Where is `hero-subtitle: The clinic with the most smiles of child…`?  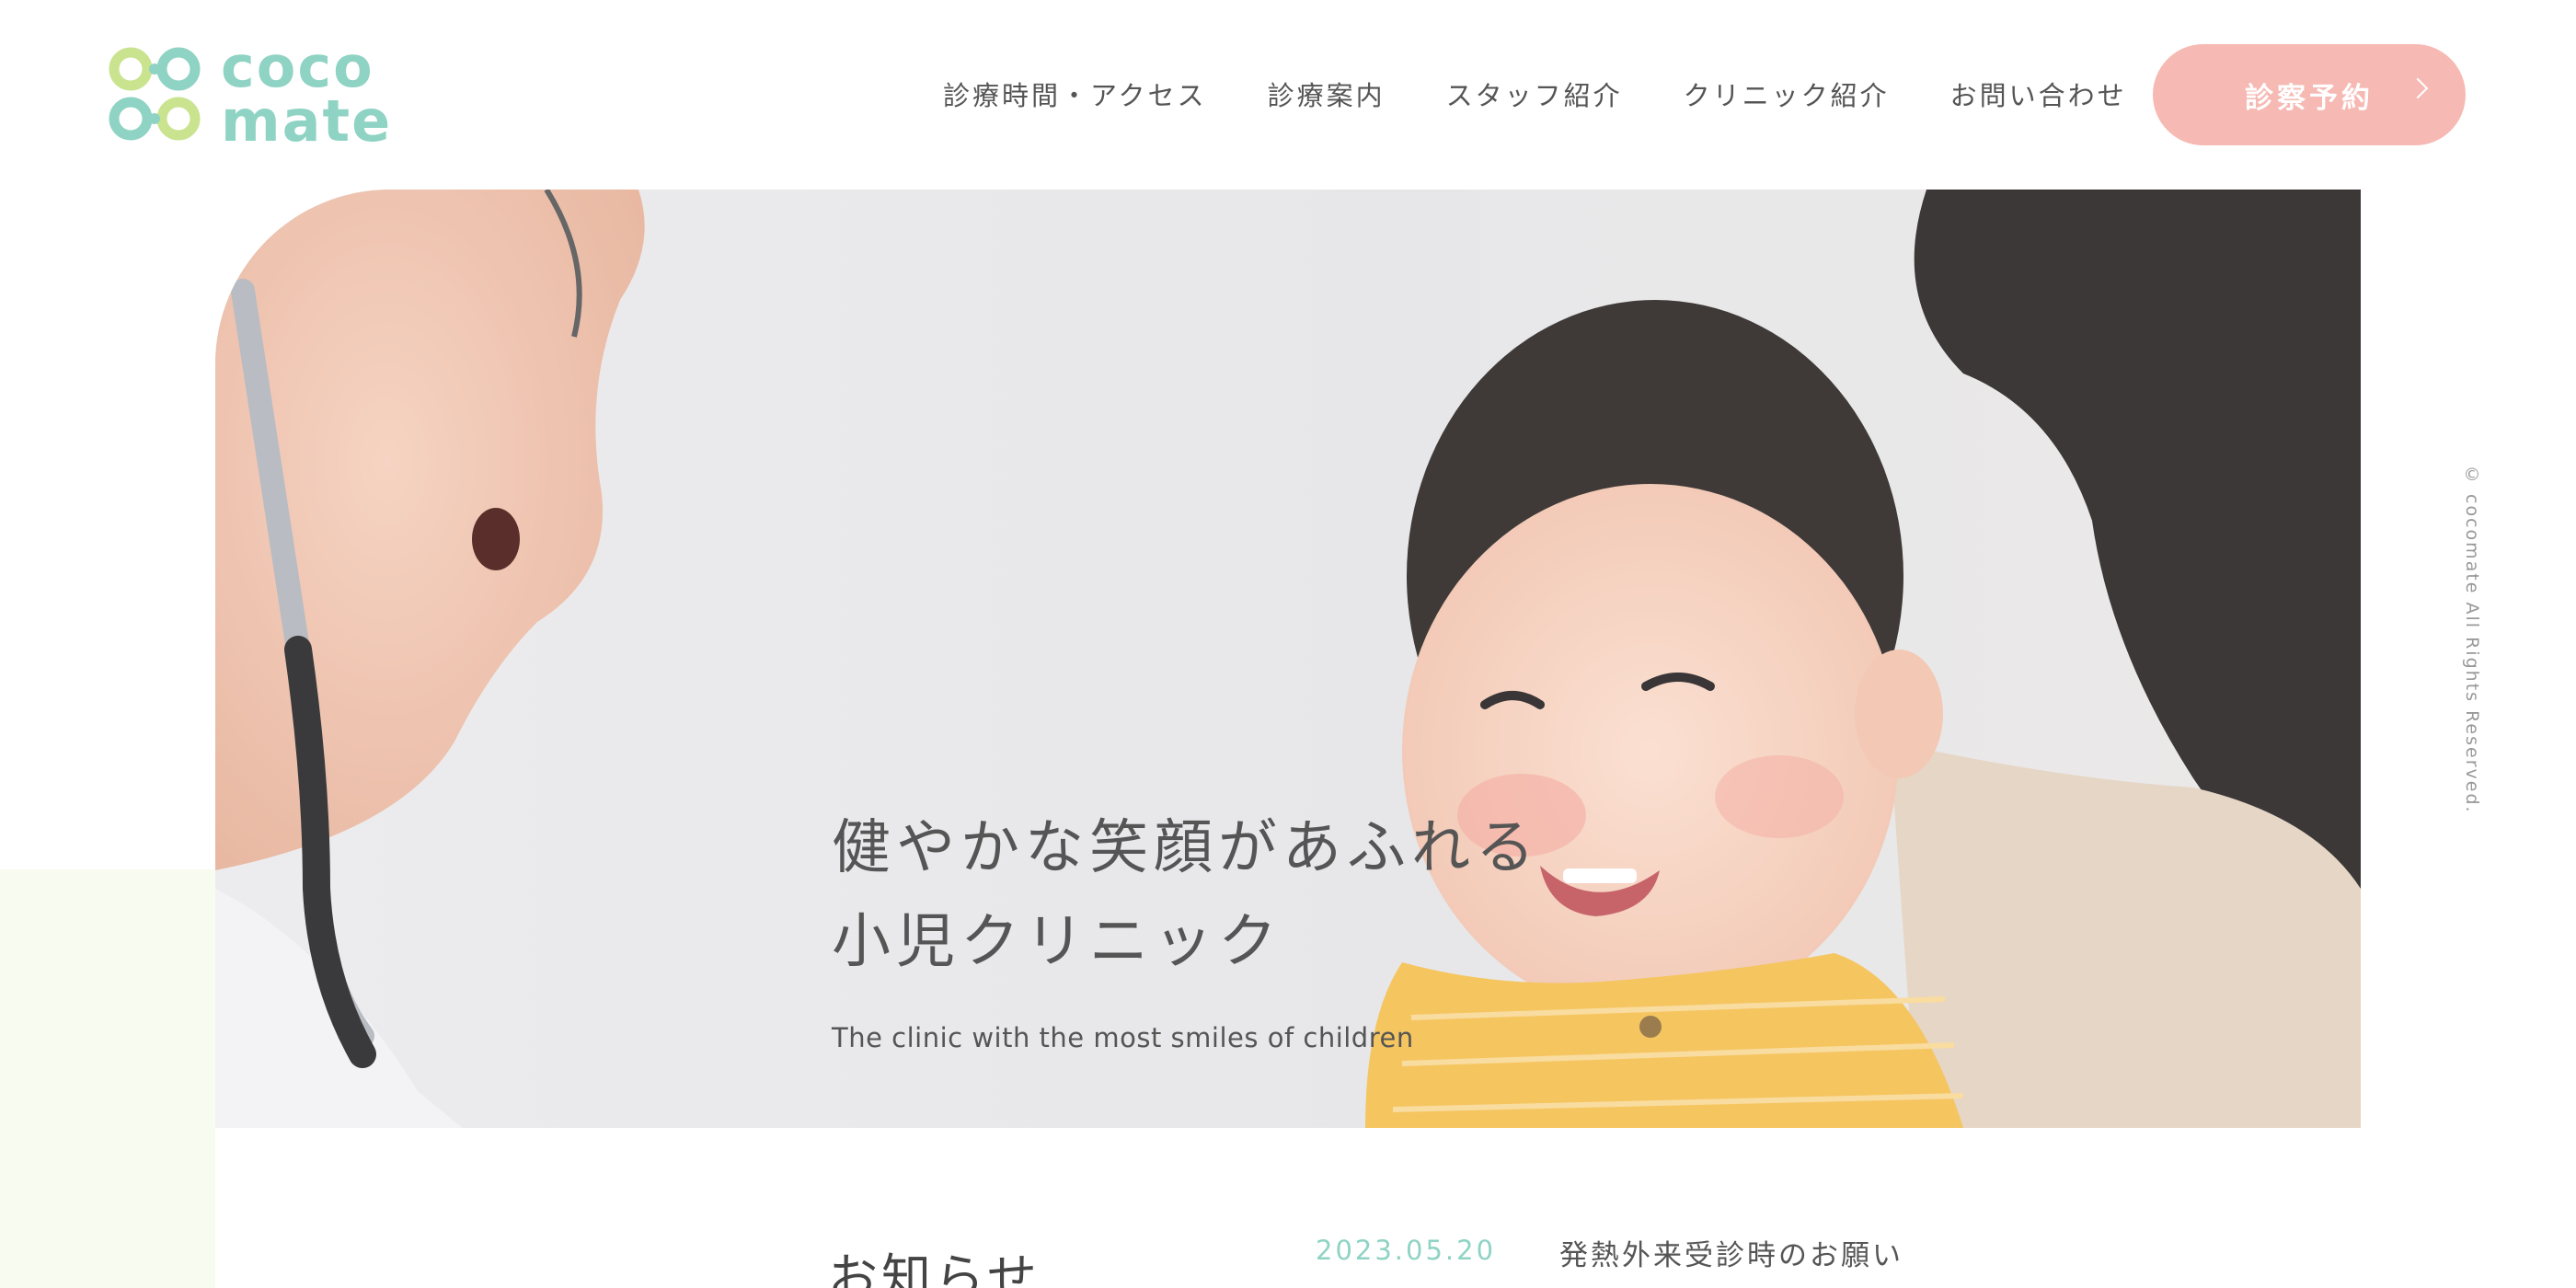
hero-subtitle: The clinic with the most smiles of child… is located at coordinates (1123, 1037).